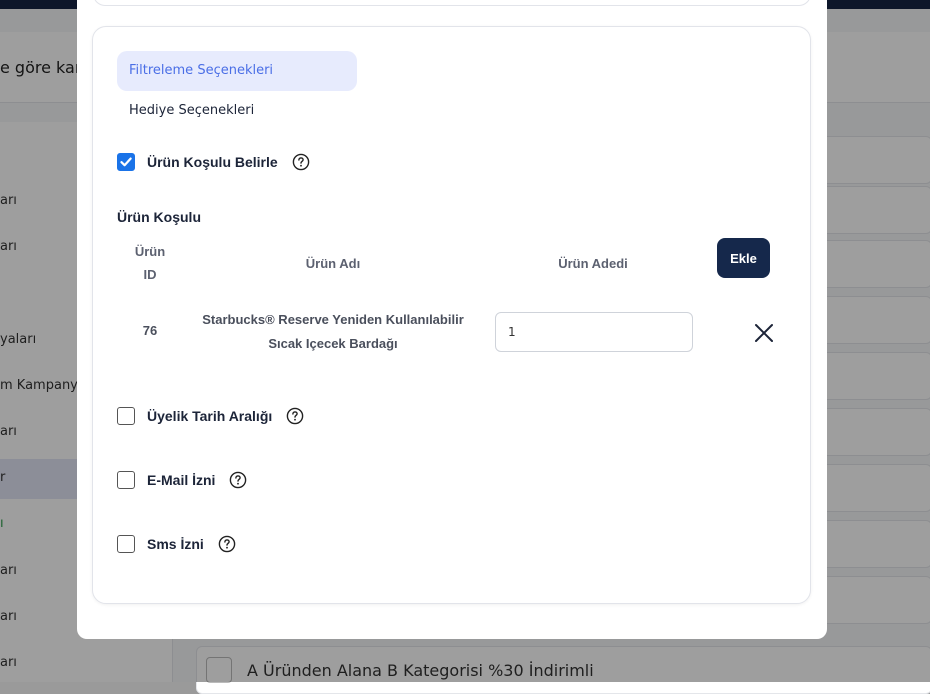  Describe the element at coordinates (237, 71) in the screenshot. I see `tab-filter-options: Filtreleme Seçenekleri` at that location.